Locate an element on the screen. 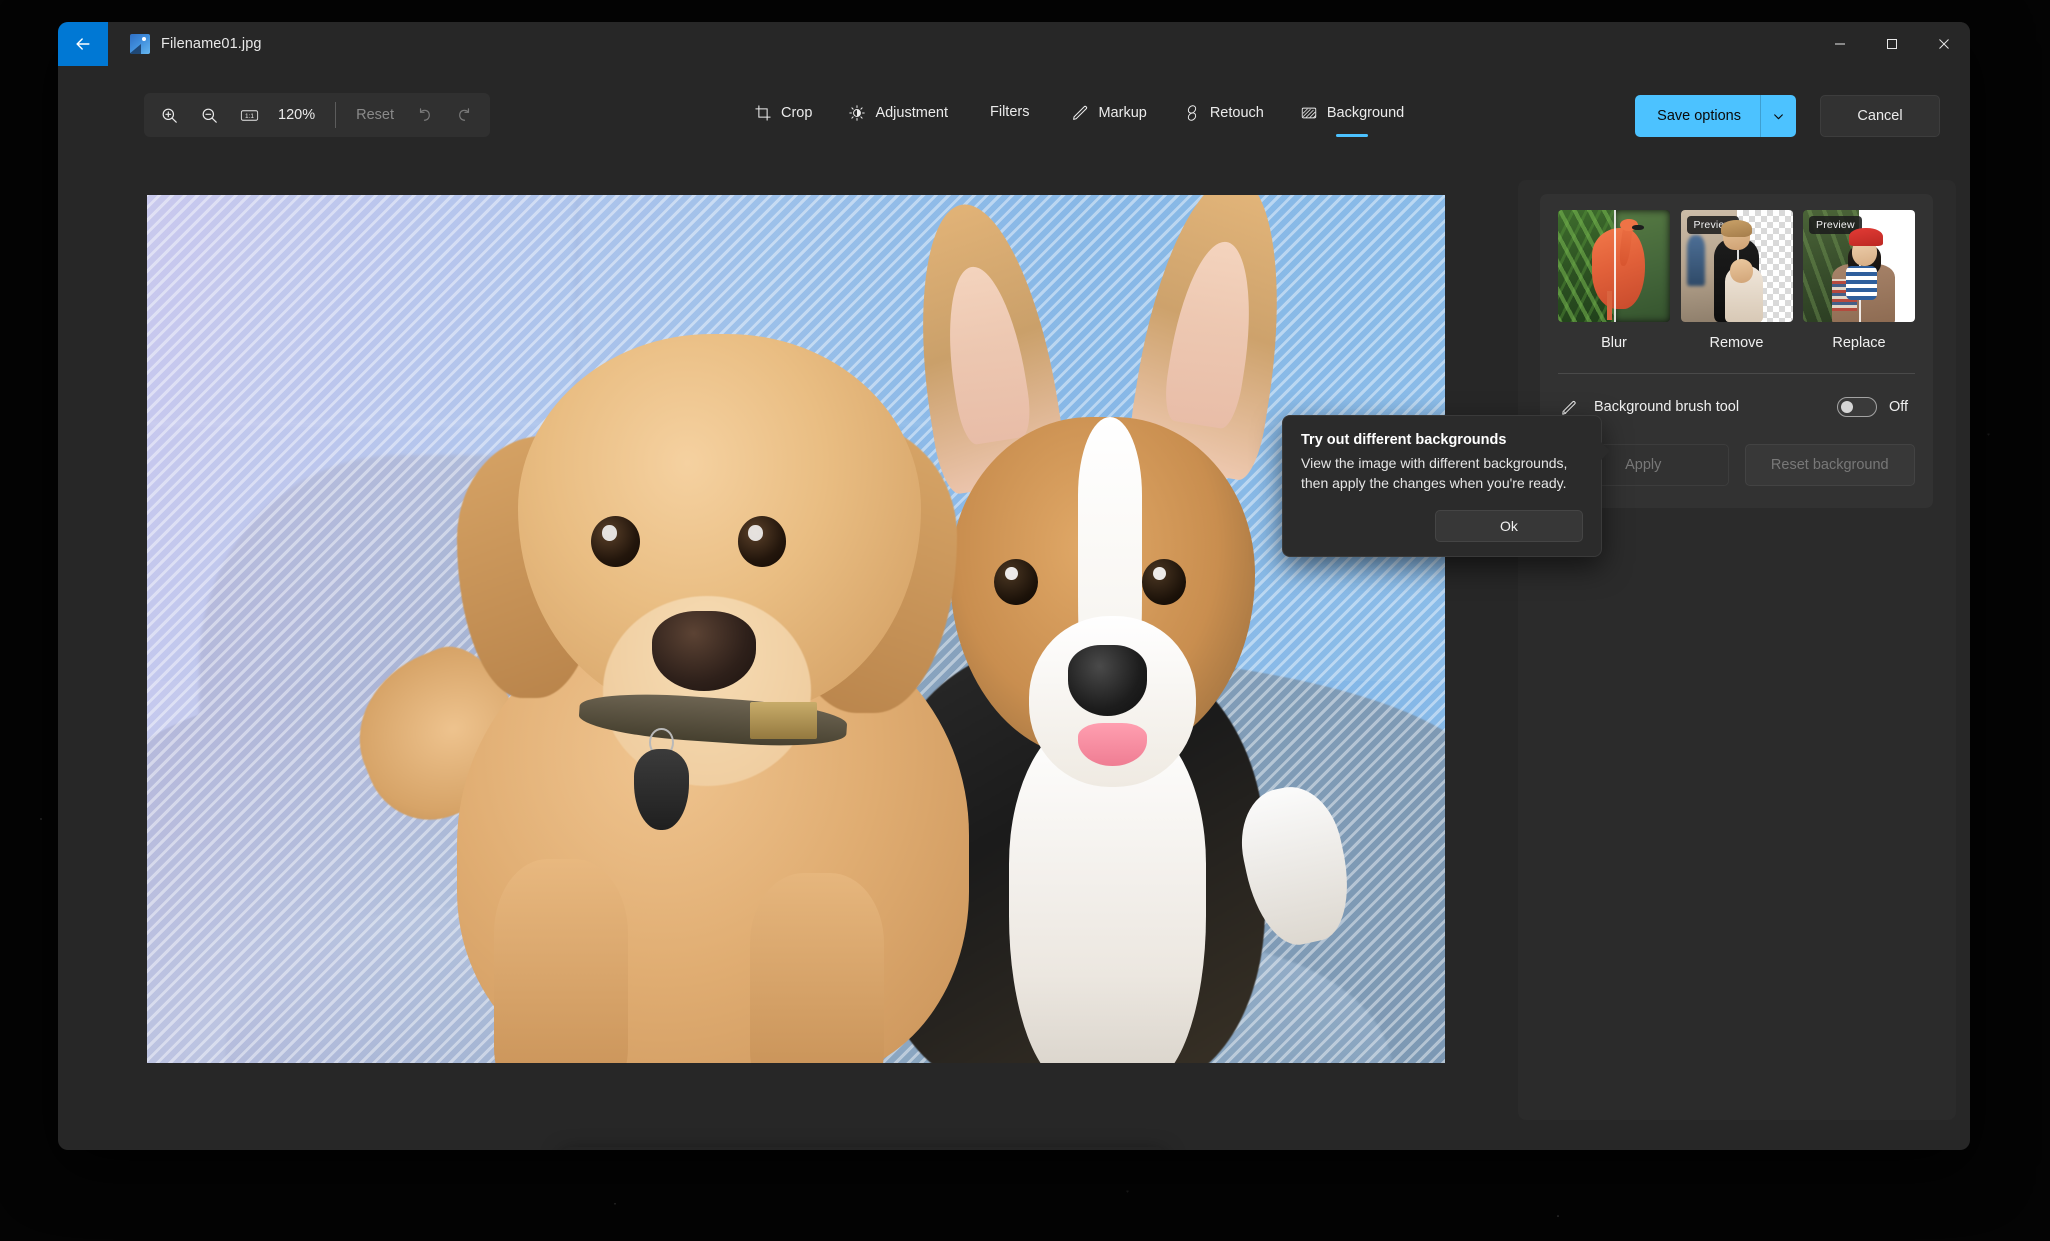  background-brush-row: Background brush tool Off is located at coordinates (1736, 407).